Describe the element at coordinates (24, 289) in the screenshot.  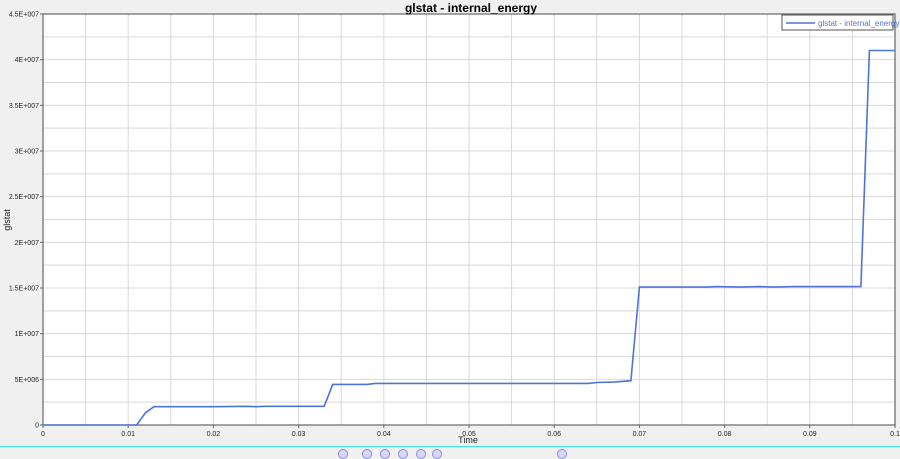
I see `y-tick-label: 1.5E+007` at that location.